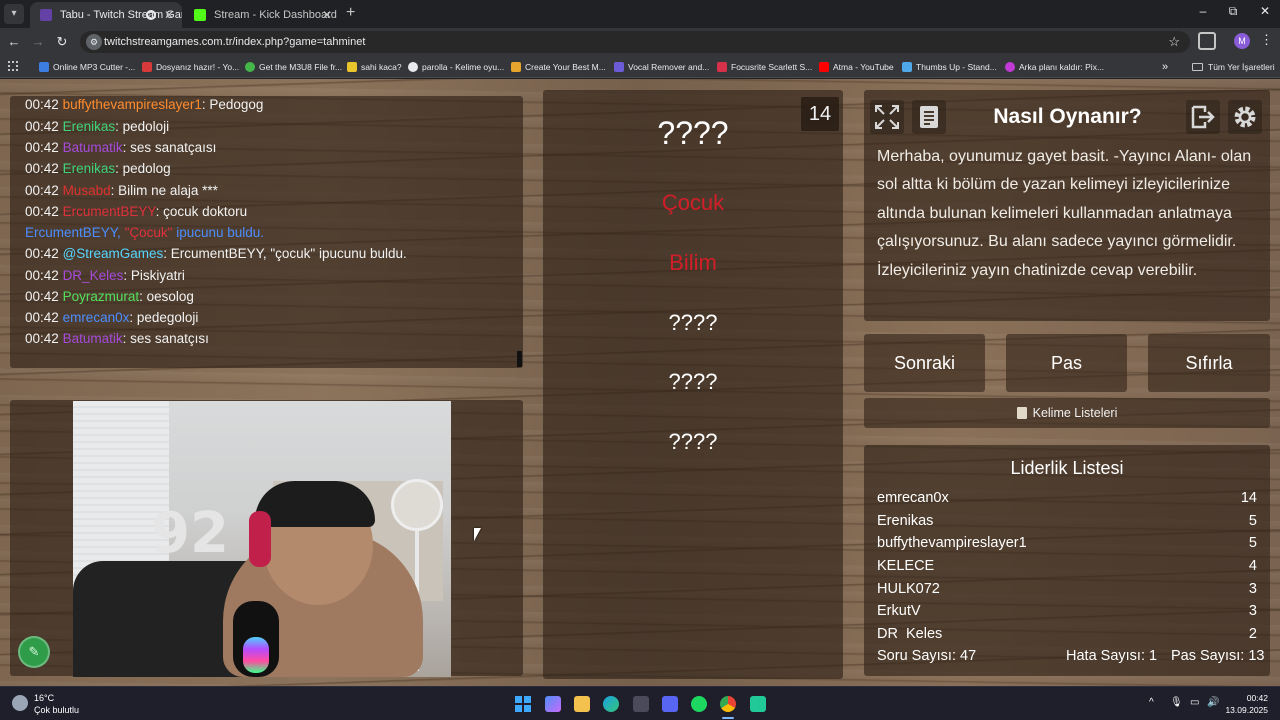 The image size is (1280, 720). What do you see at coordinates (256, 655) in the screenshot?
I see `microphone-icon` at bounding box center [256, 655].